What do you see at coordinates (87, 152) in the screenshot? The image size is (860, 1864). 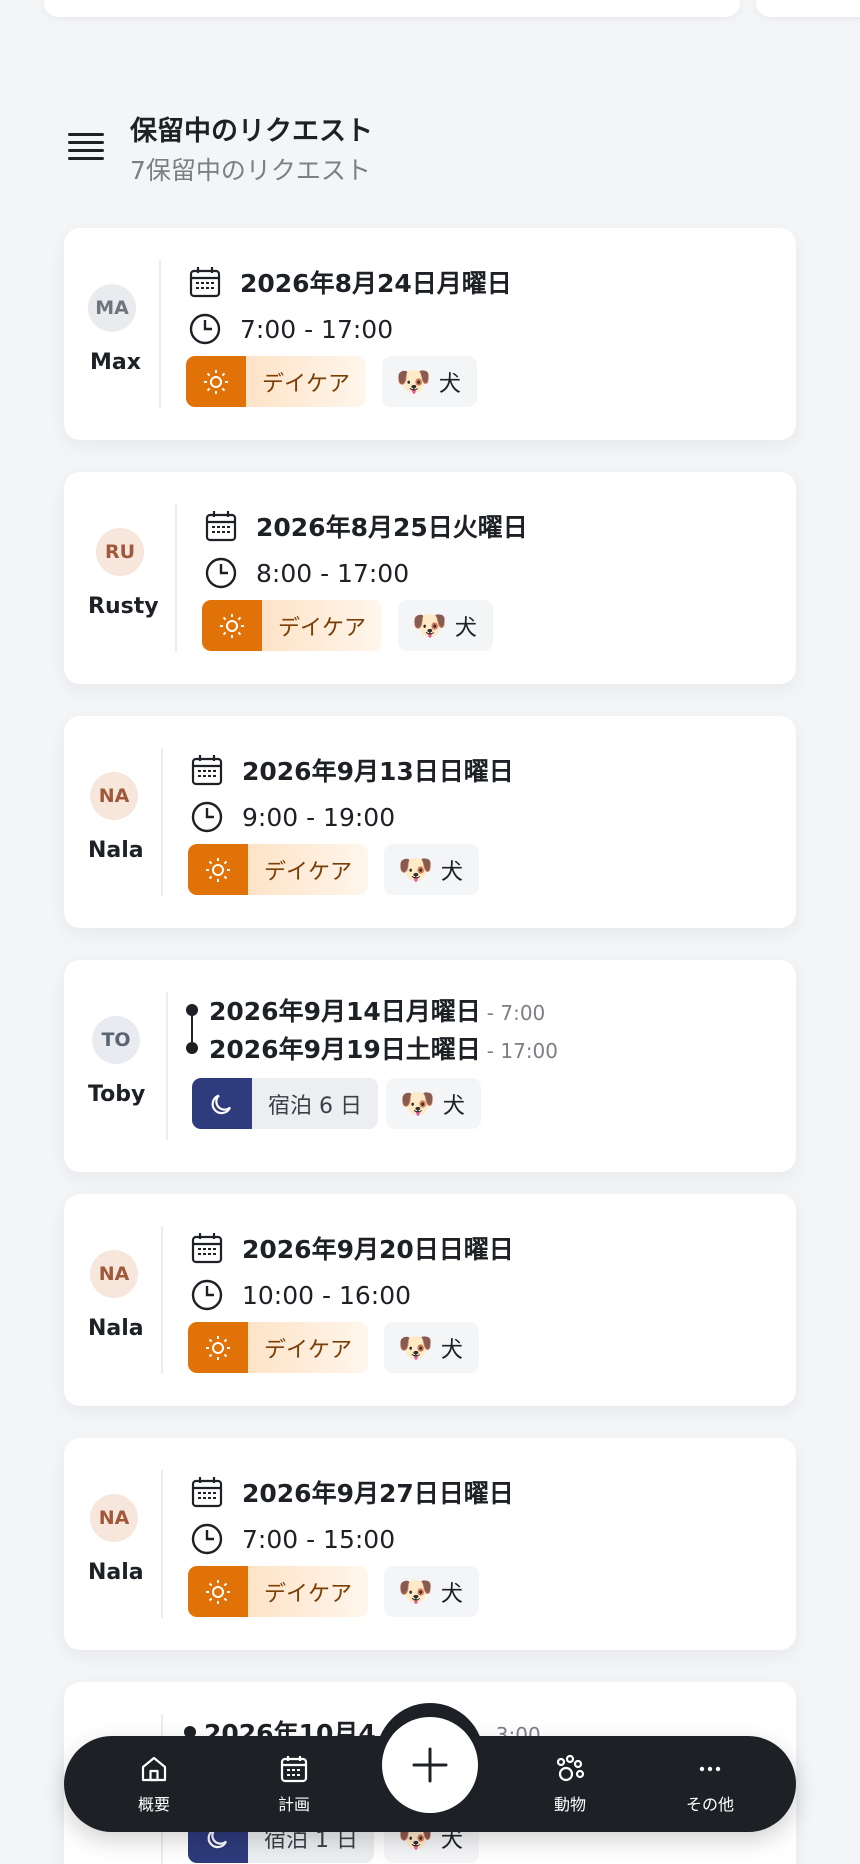 I see `list-icon` at bounding box center [87, 152].